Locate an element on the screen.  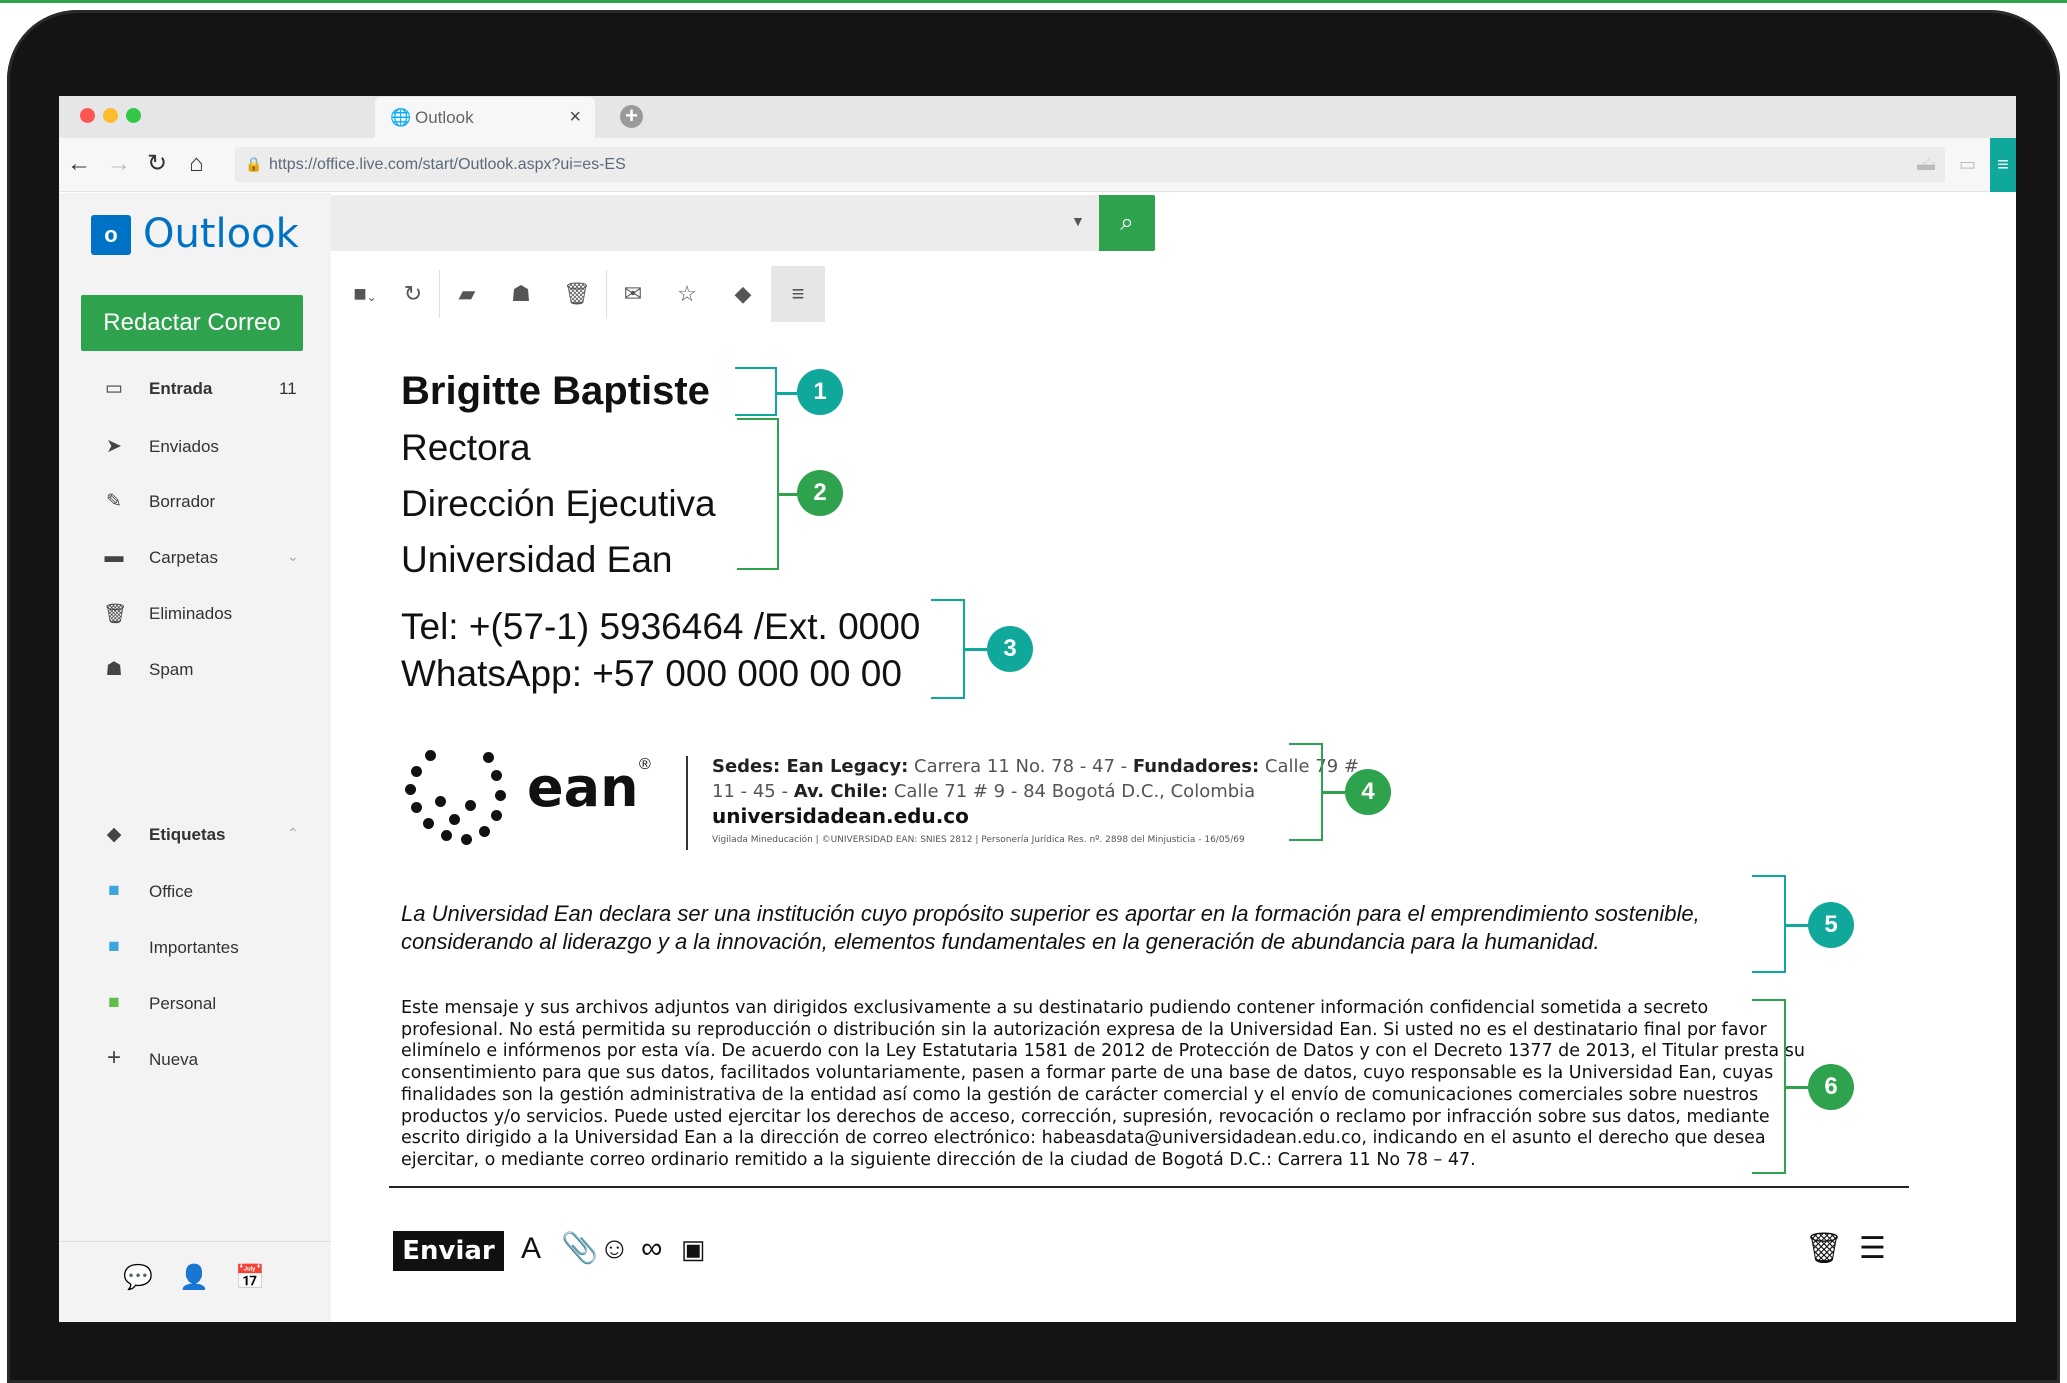
ean-logo-dots is located at coordinates (460, 800).